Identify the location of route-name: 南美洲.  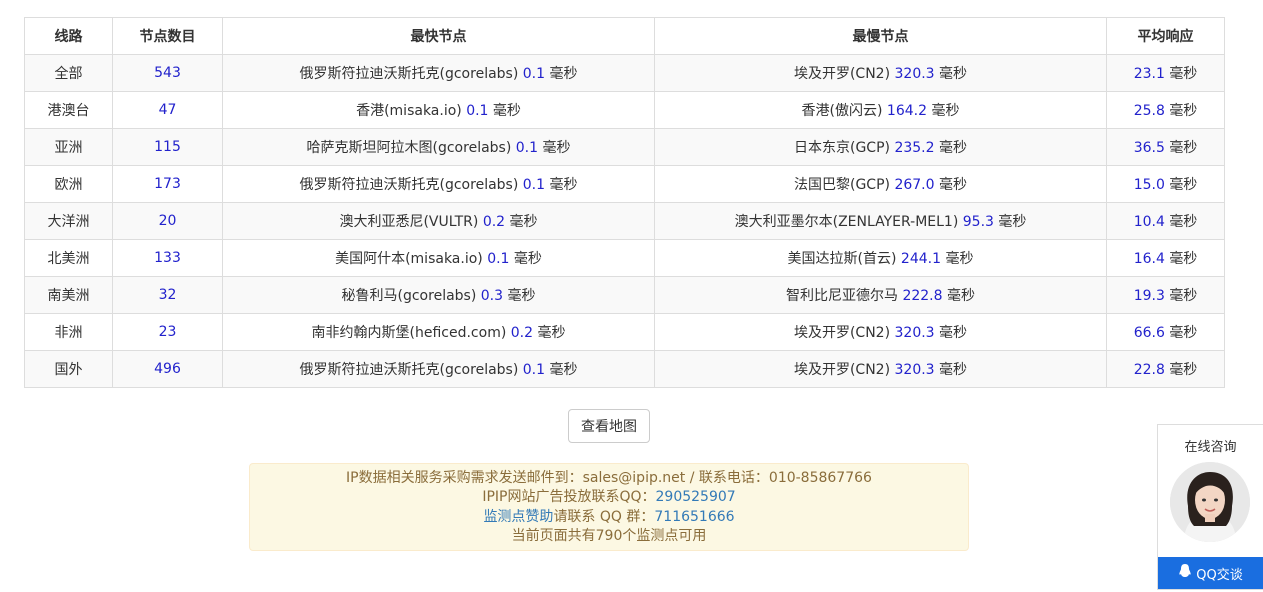
(68, 295).